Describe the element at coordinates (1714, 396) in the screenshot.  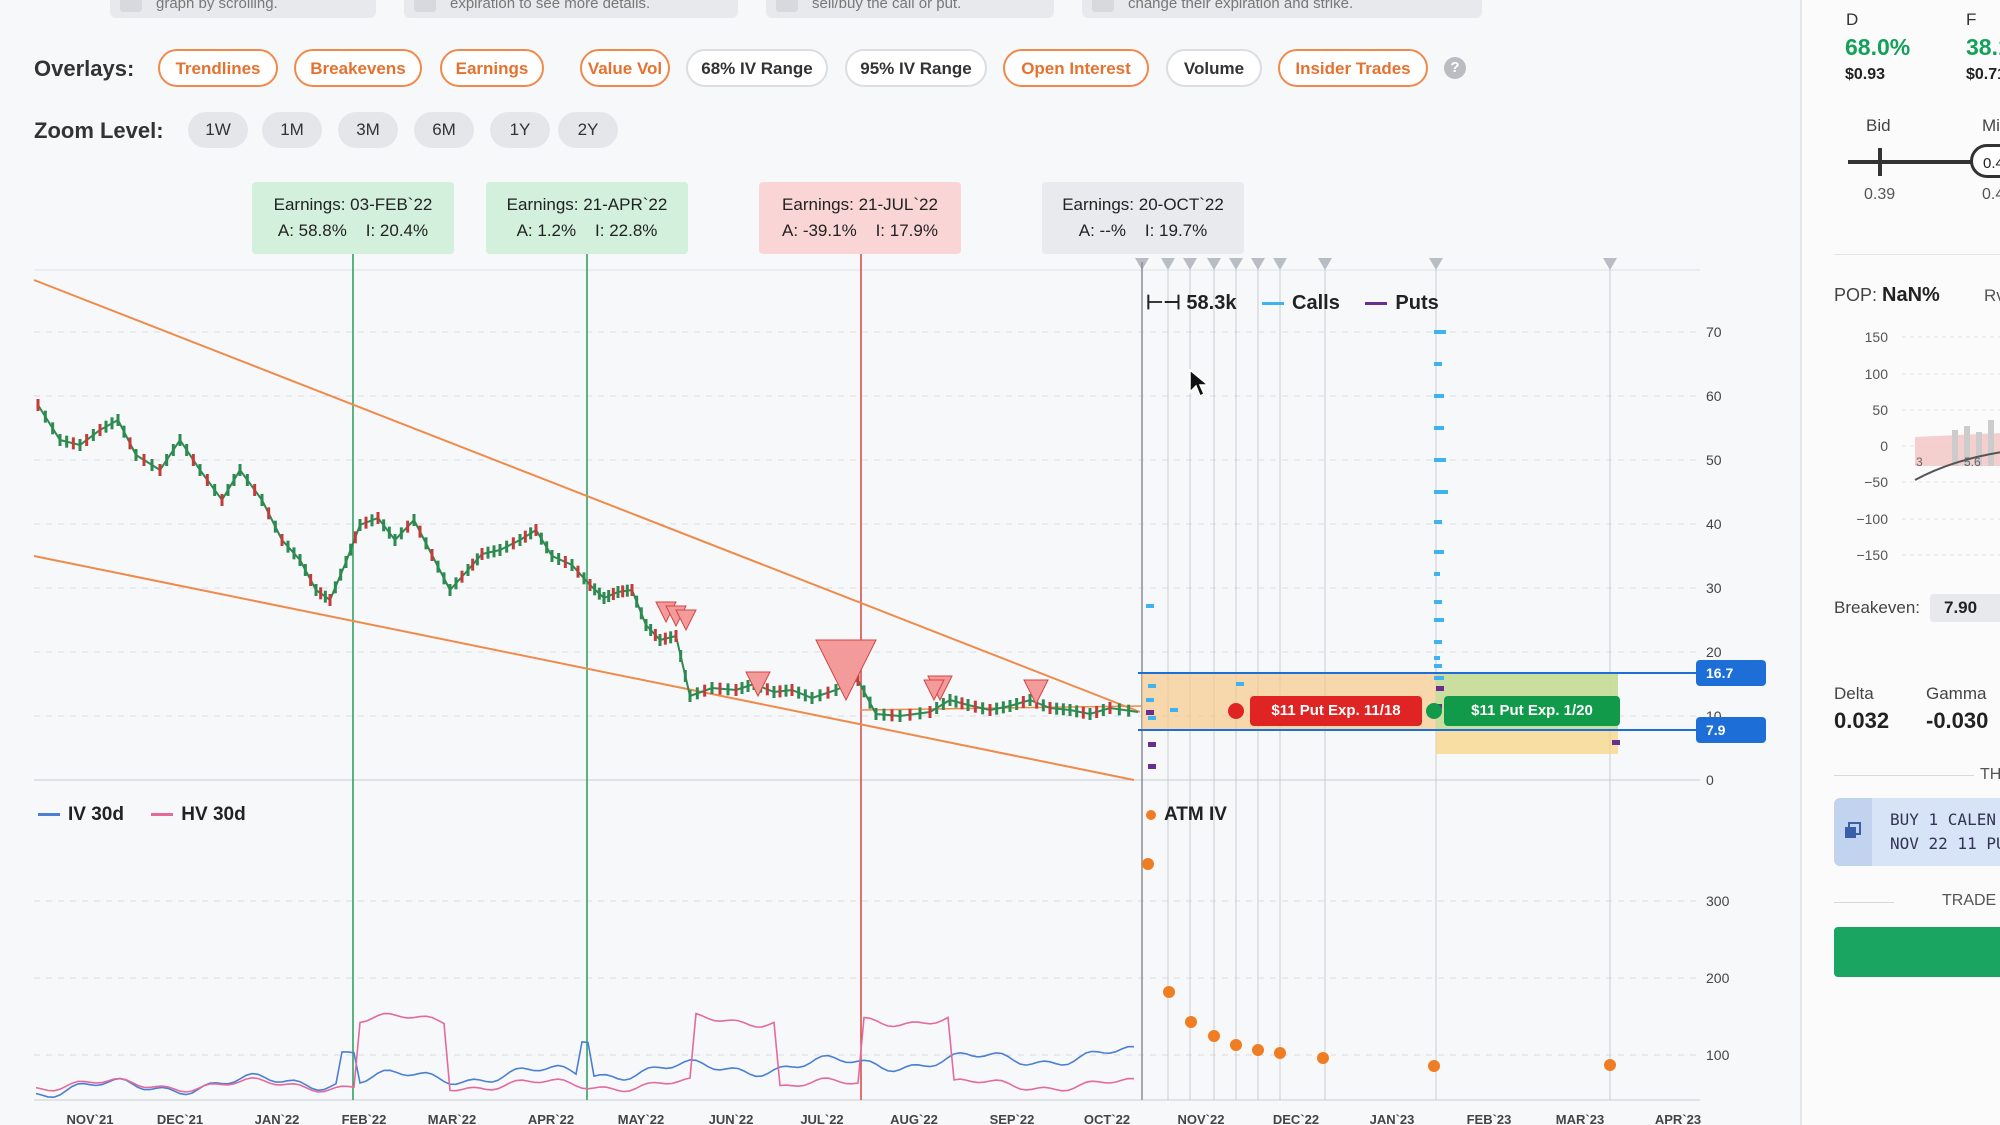
I see `price-axis-tick: 60` at that location.